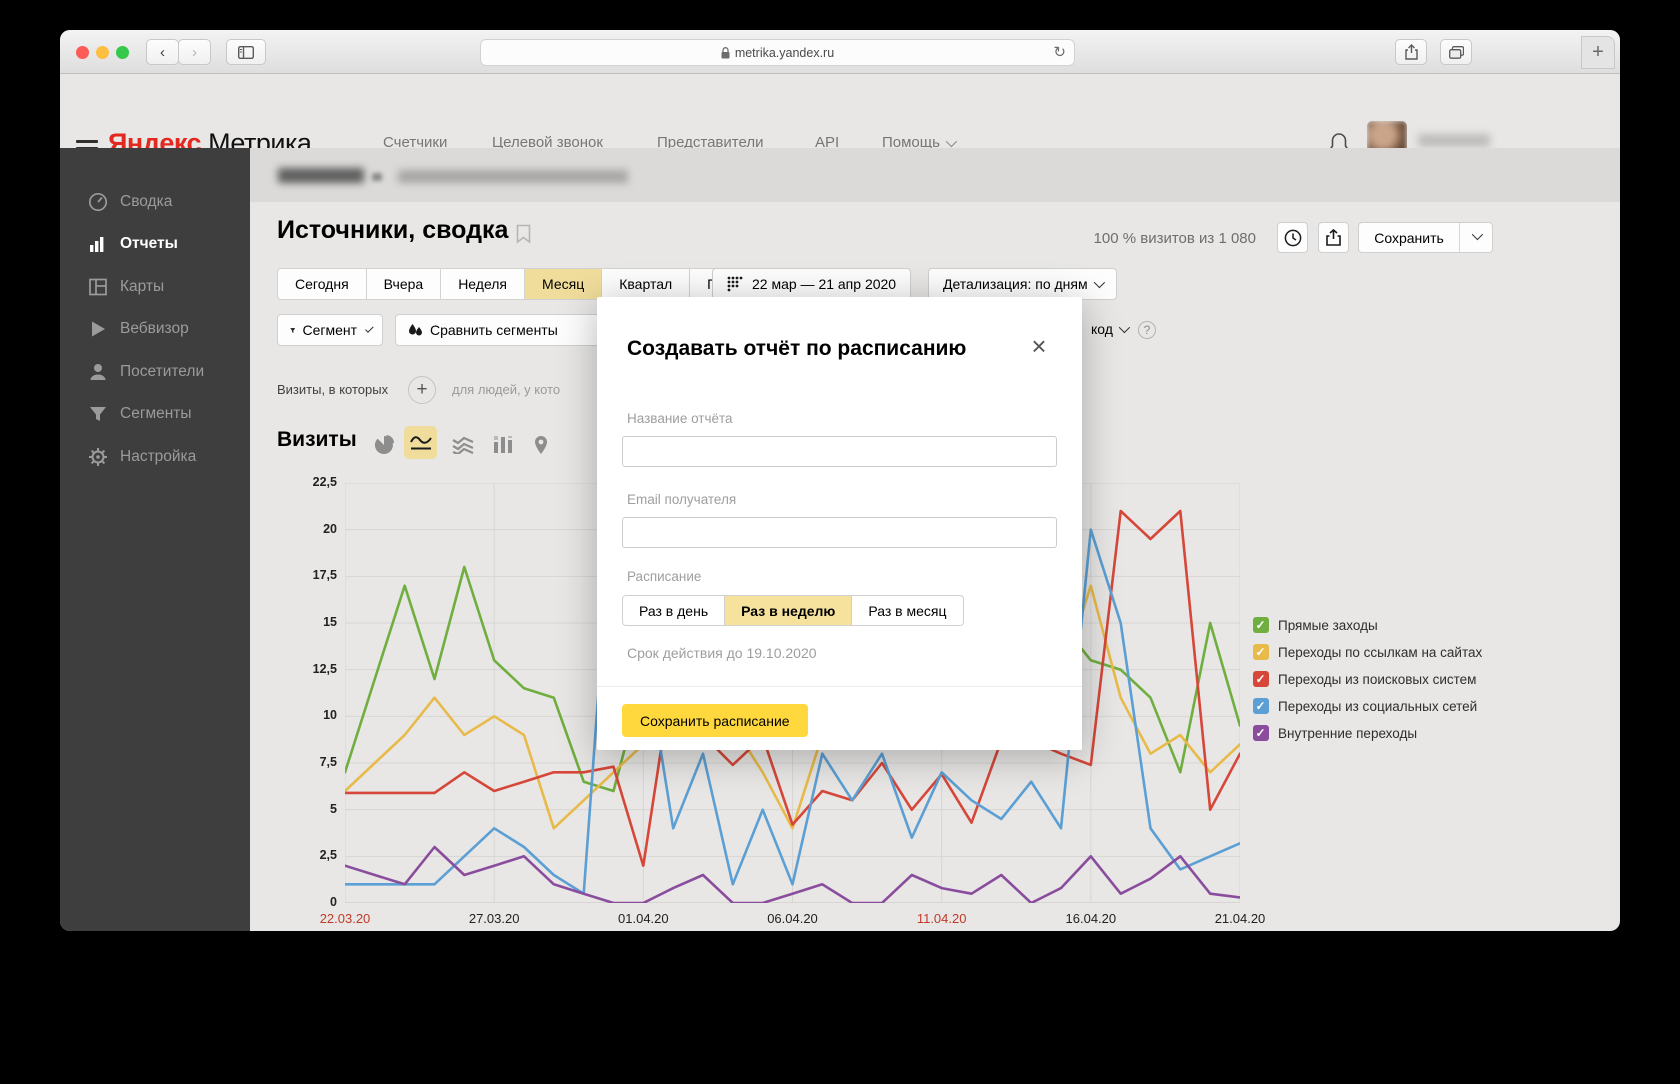 Image resolution: width=1680 pixels, height=1084 pixels. Describe the element at coordinates (415, 330) in the screenshot. I see `droplets-icon` at that location.